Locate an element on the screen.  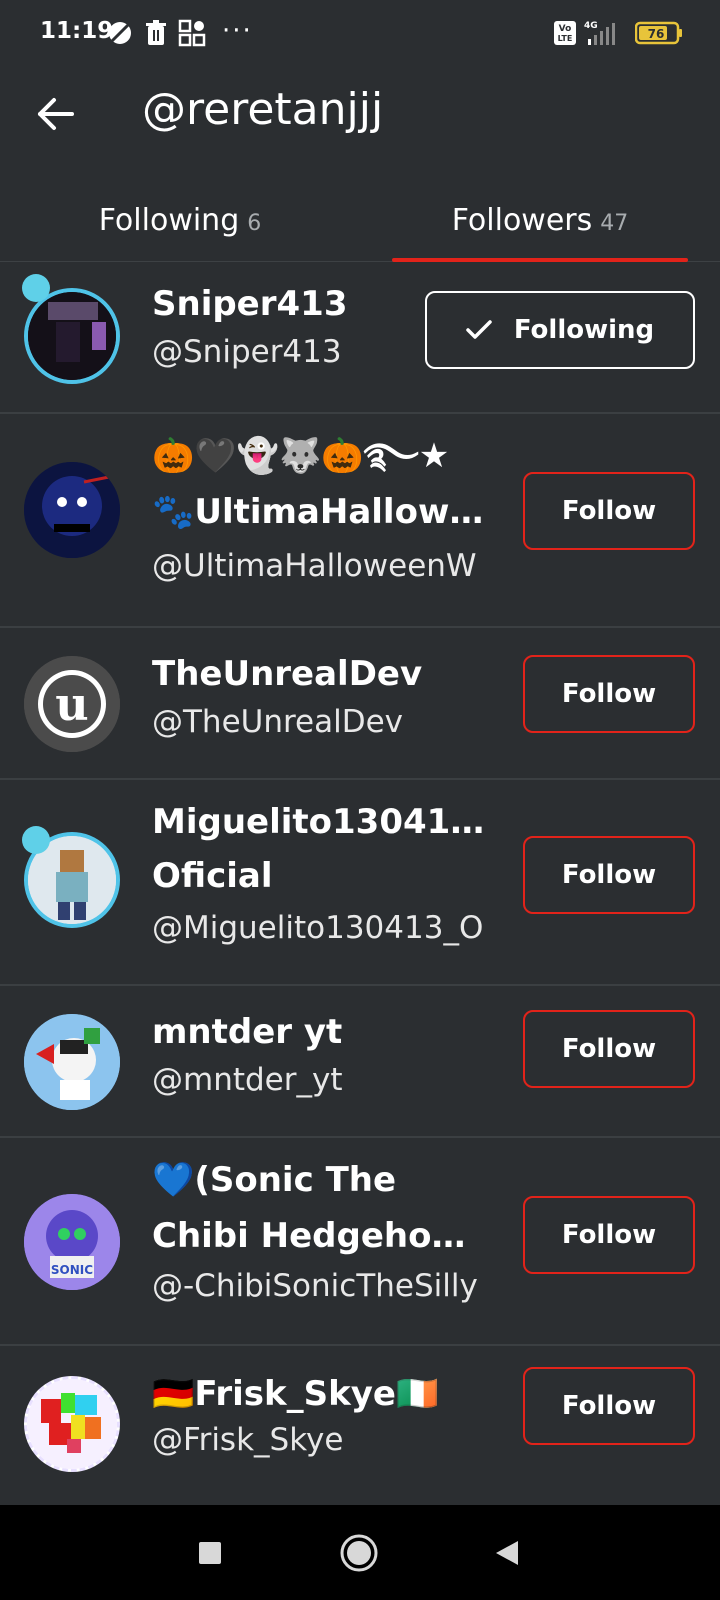
page-title: @reretanjjj is located at coordinates (263, 109).